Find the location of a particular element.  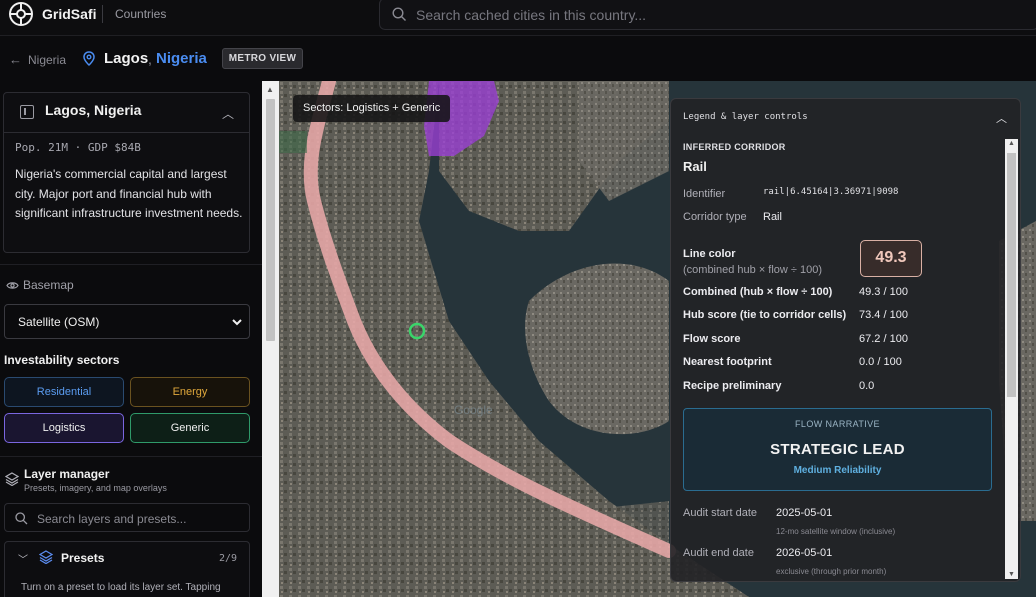

metro-view-button: METRO VIEW is located at coordinates (262, 58).